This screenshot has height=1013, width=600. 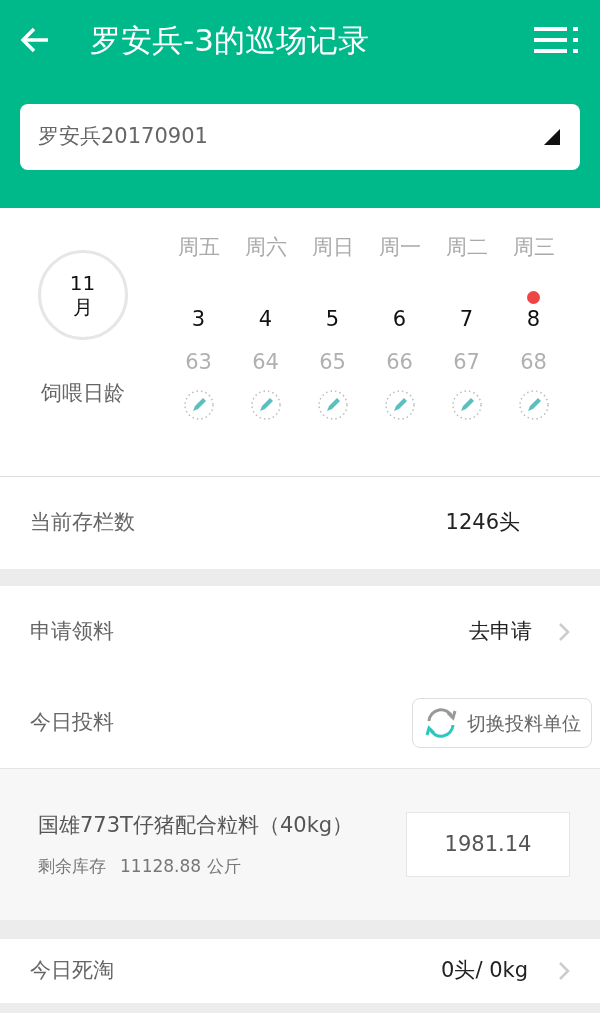 What do you see at coordinates (82, 283) in the screenshot?
I see `month-text: 11` at bounding box center [82, 283].